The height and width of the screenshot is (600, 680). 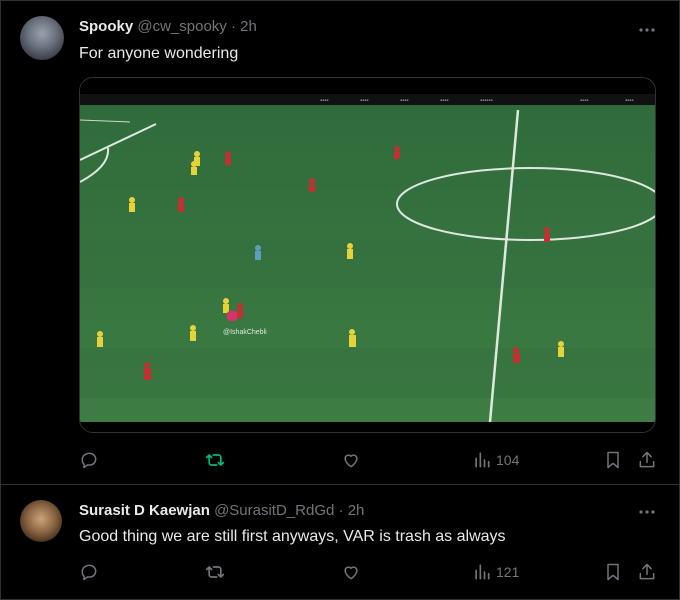 I want to click on views-count: 121, so click(x=508, y=572).